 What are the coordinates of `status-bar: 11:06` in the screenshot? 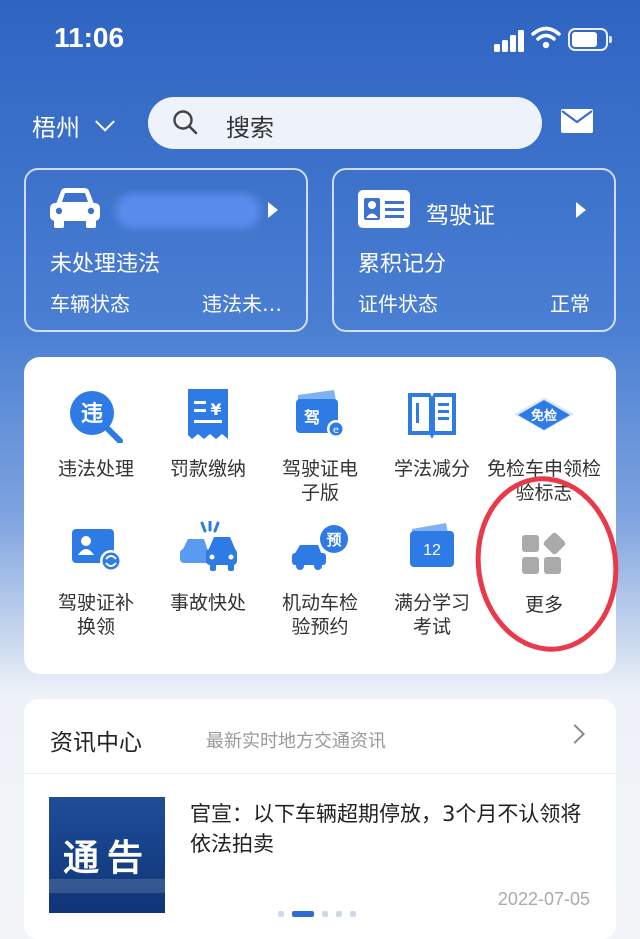 It's located at (320, 42).